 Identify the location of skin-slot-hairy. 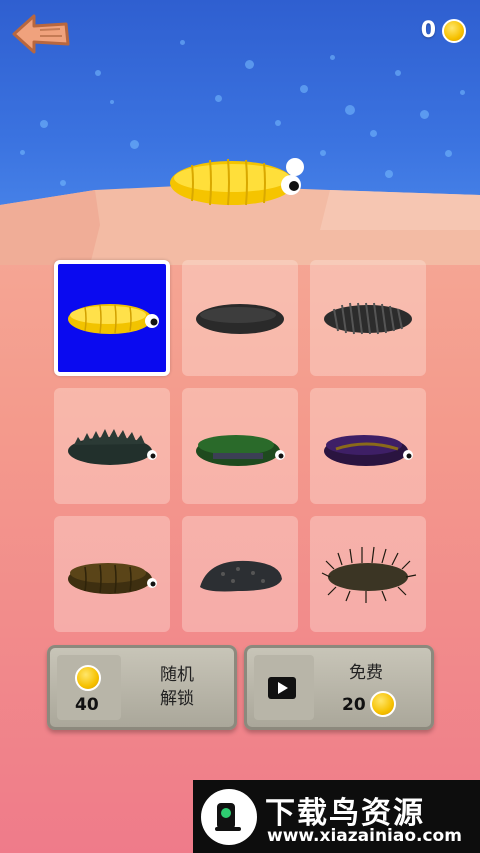
(368, 574).